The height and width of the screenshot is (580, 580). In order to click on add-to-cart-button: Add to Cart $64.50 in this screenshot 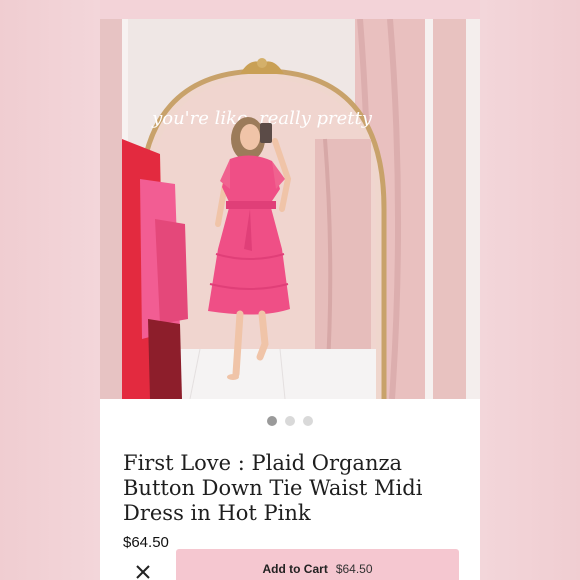, I will do `click(317, 564)`.